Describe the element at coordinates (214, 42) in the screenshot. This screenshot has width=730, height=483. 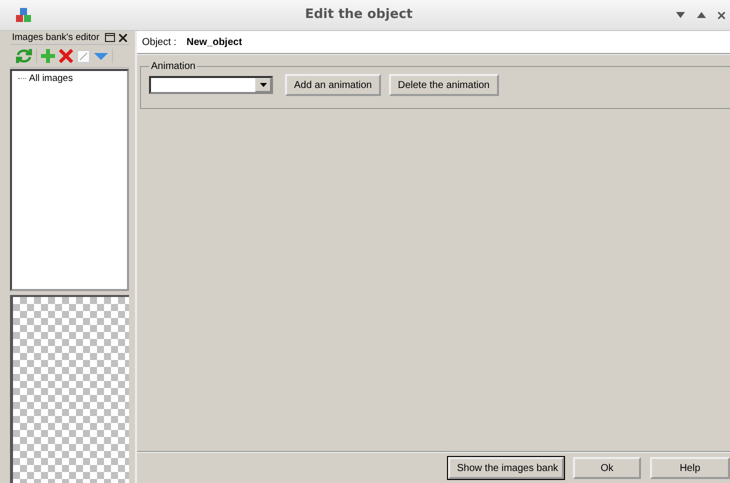
I see `object-name: New_object` at that location.